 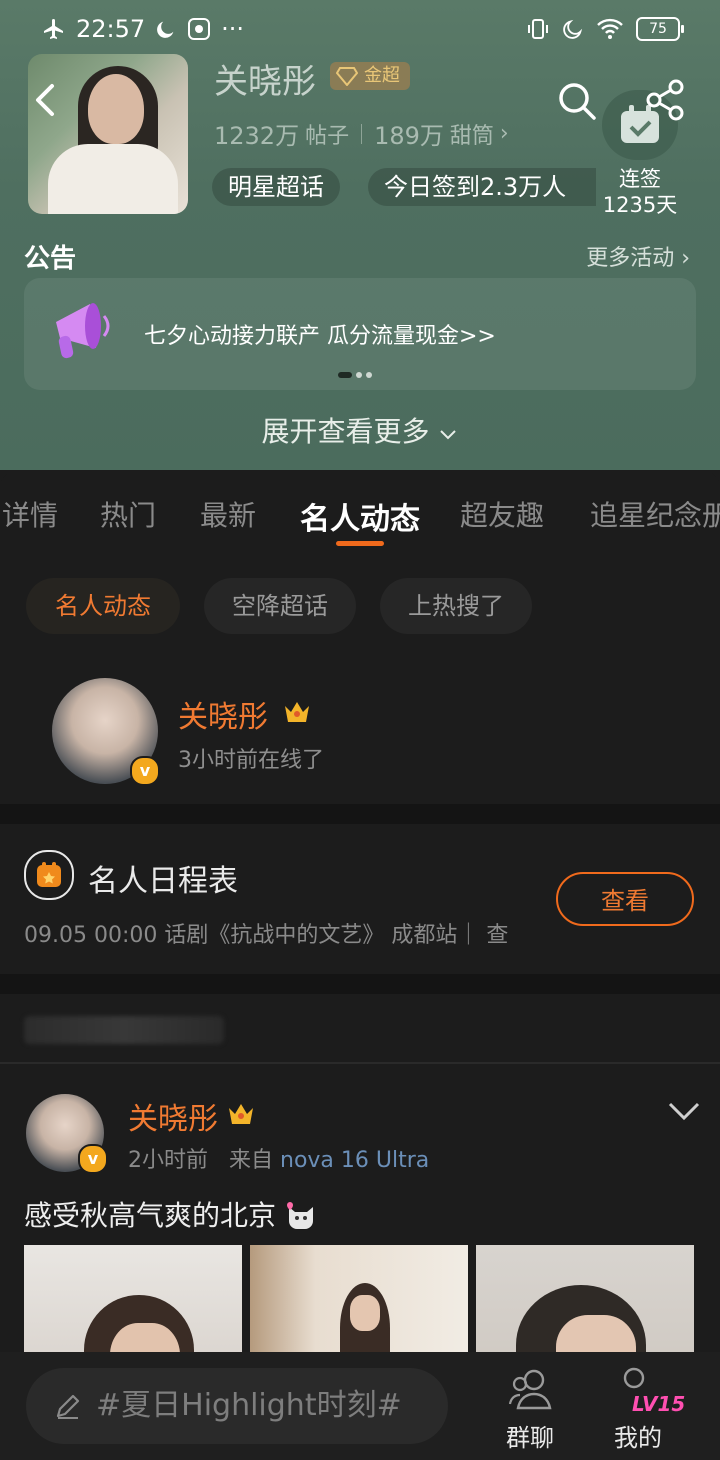 What do you see at coordinates (68, 1406) in the screenshot?
I see `pen-icon` at bounding box center [68, 1406].